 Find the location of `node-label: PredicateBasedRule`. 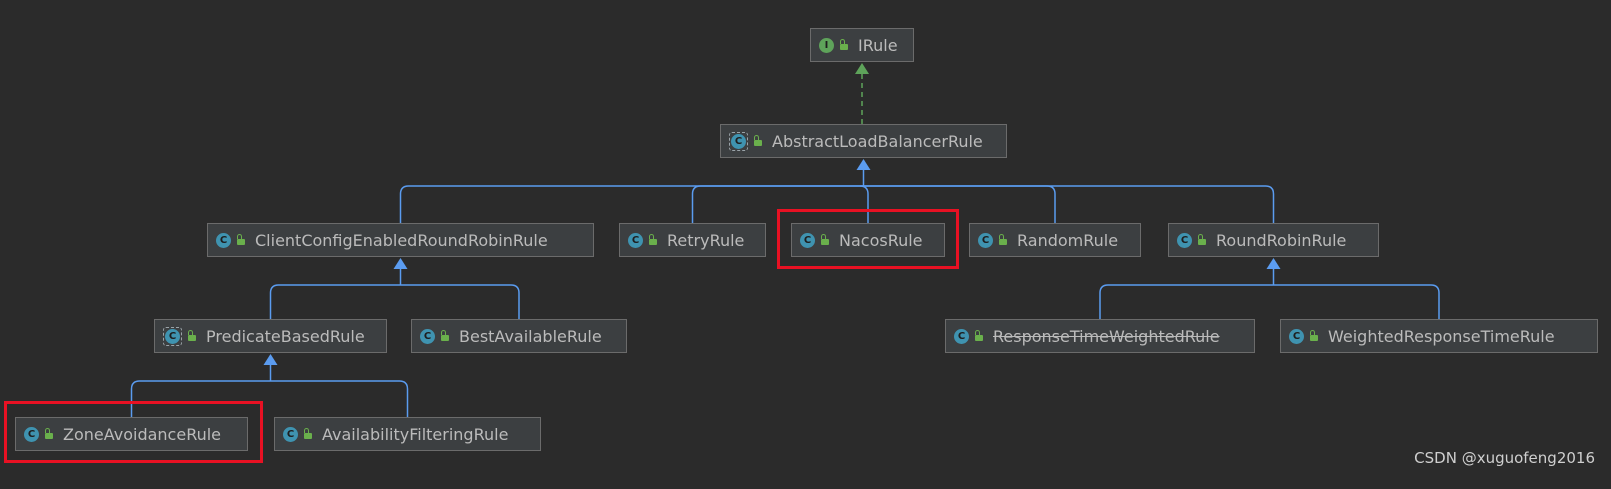

node-label: PredicateBasedRule is located at coordinates (285, 336).